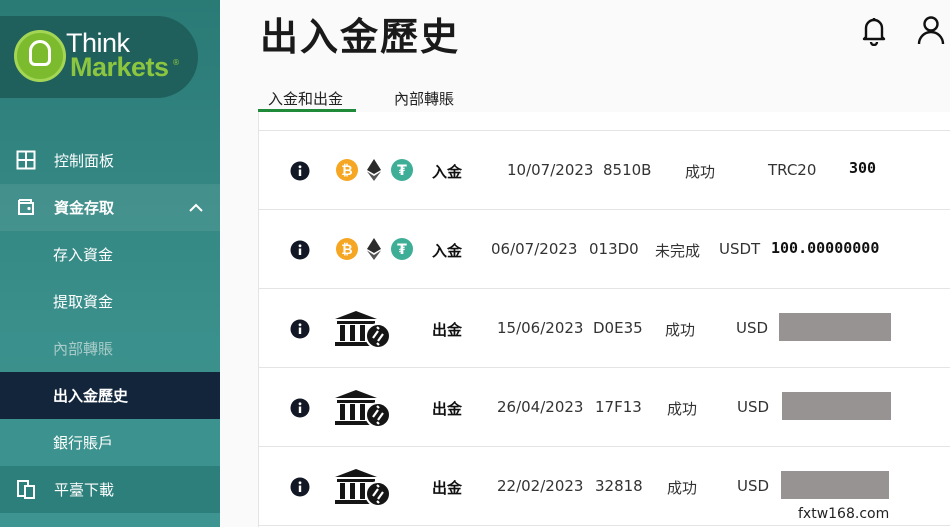  Describe the element at coordinates (863, 168) in the screenshot. I see `transaction-amount: 300` at that location.